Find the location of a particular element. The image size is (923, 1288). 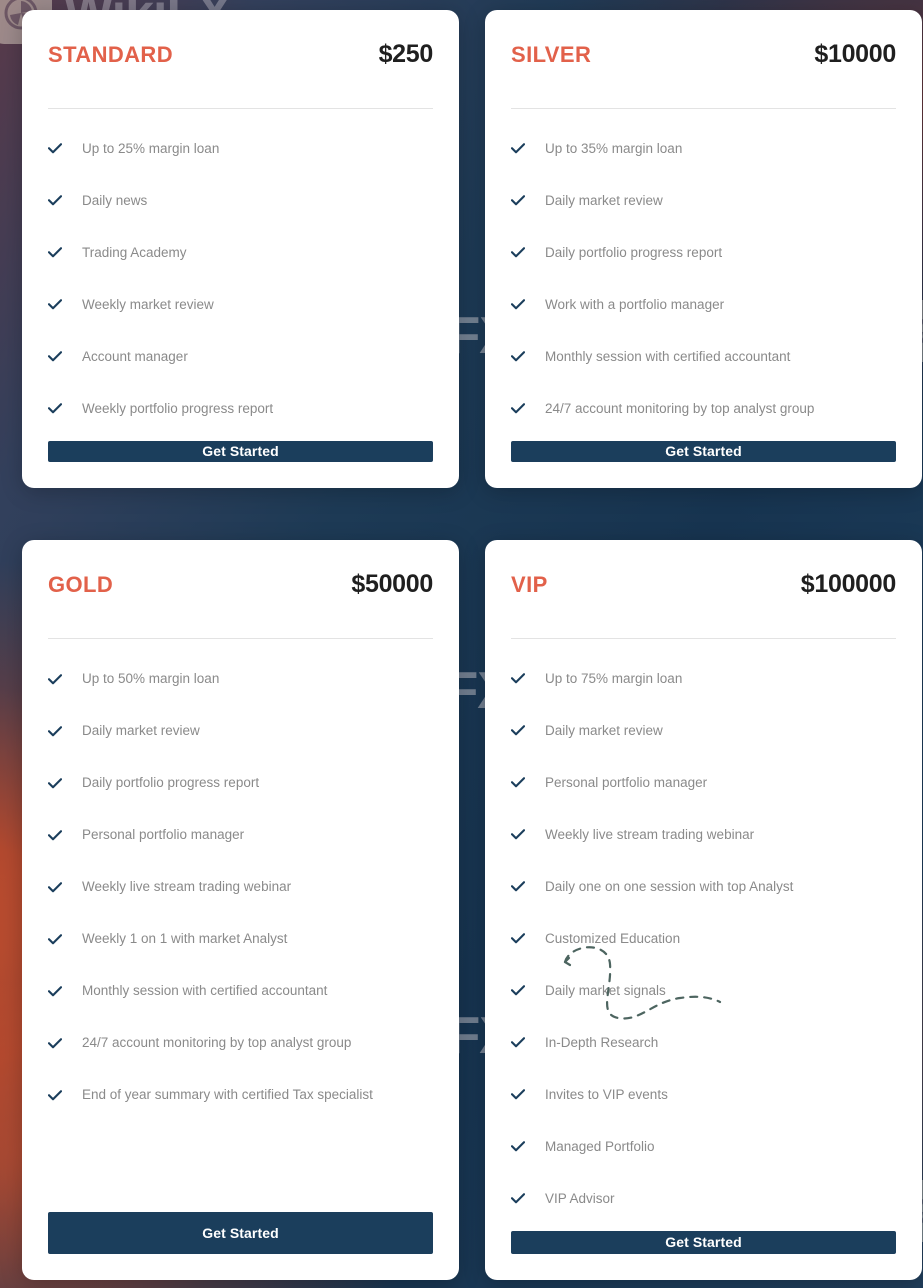

plan-header: GOLD $50000 is located at coordinates (240, 569).